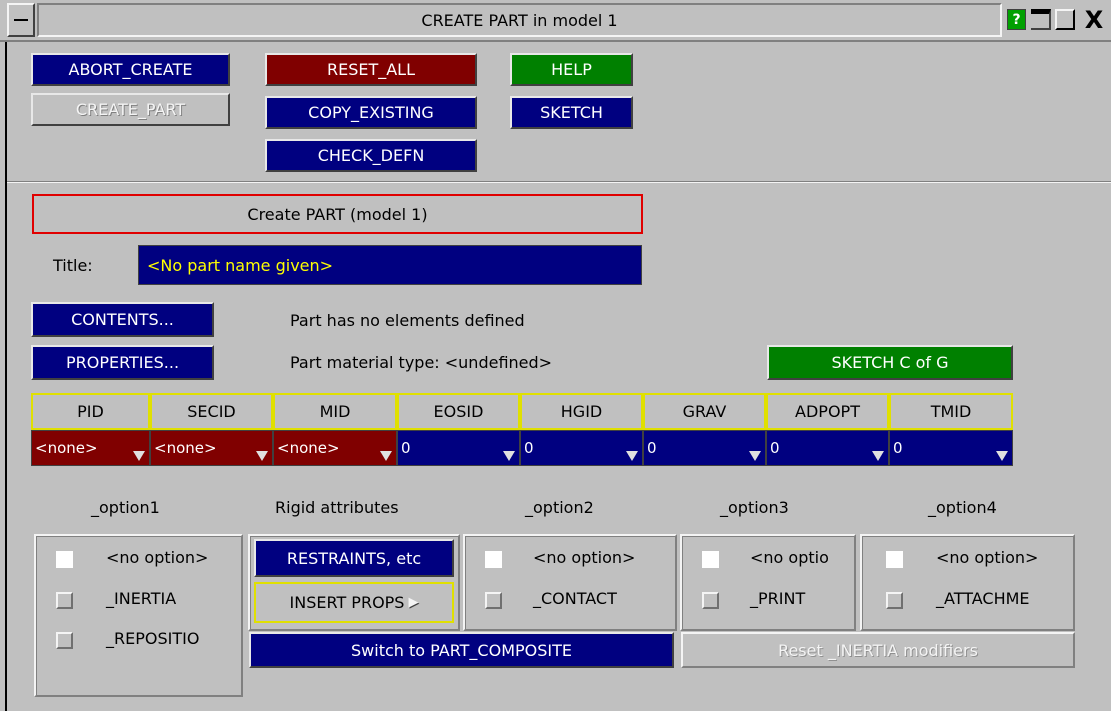 The width and height of the screenshot is (1111, 711). I want to click on sketch-button: SKETCH, so click(571, 112).